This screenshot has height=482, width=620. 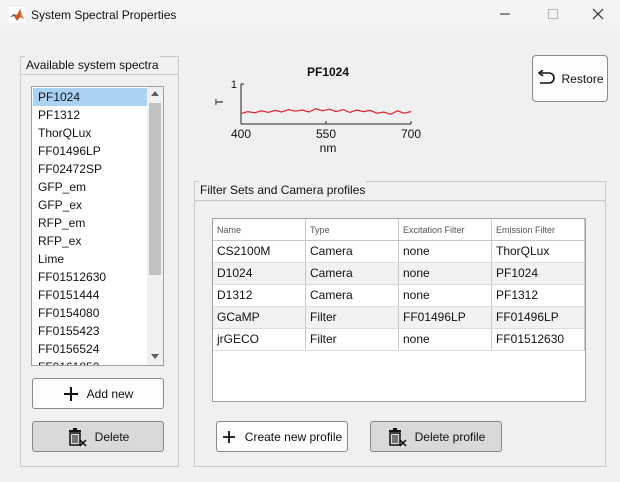 What do you see at coordinates (538, 339) in the screenshot?
I see `table-cell: FF01512630` at bounding box center [538, 339].